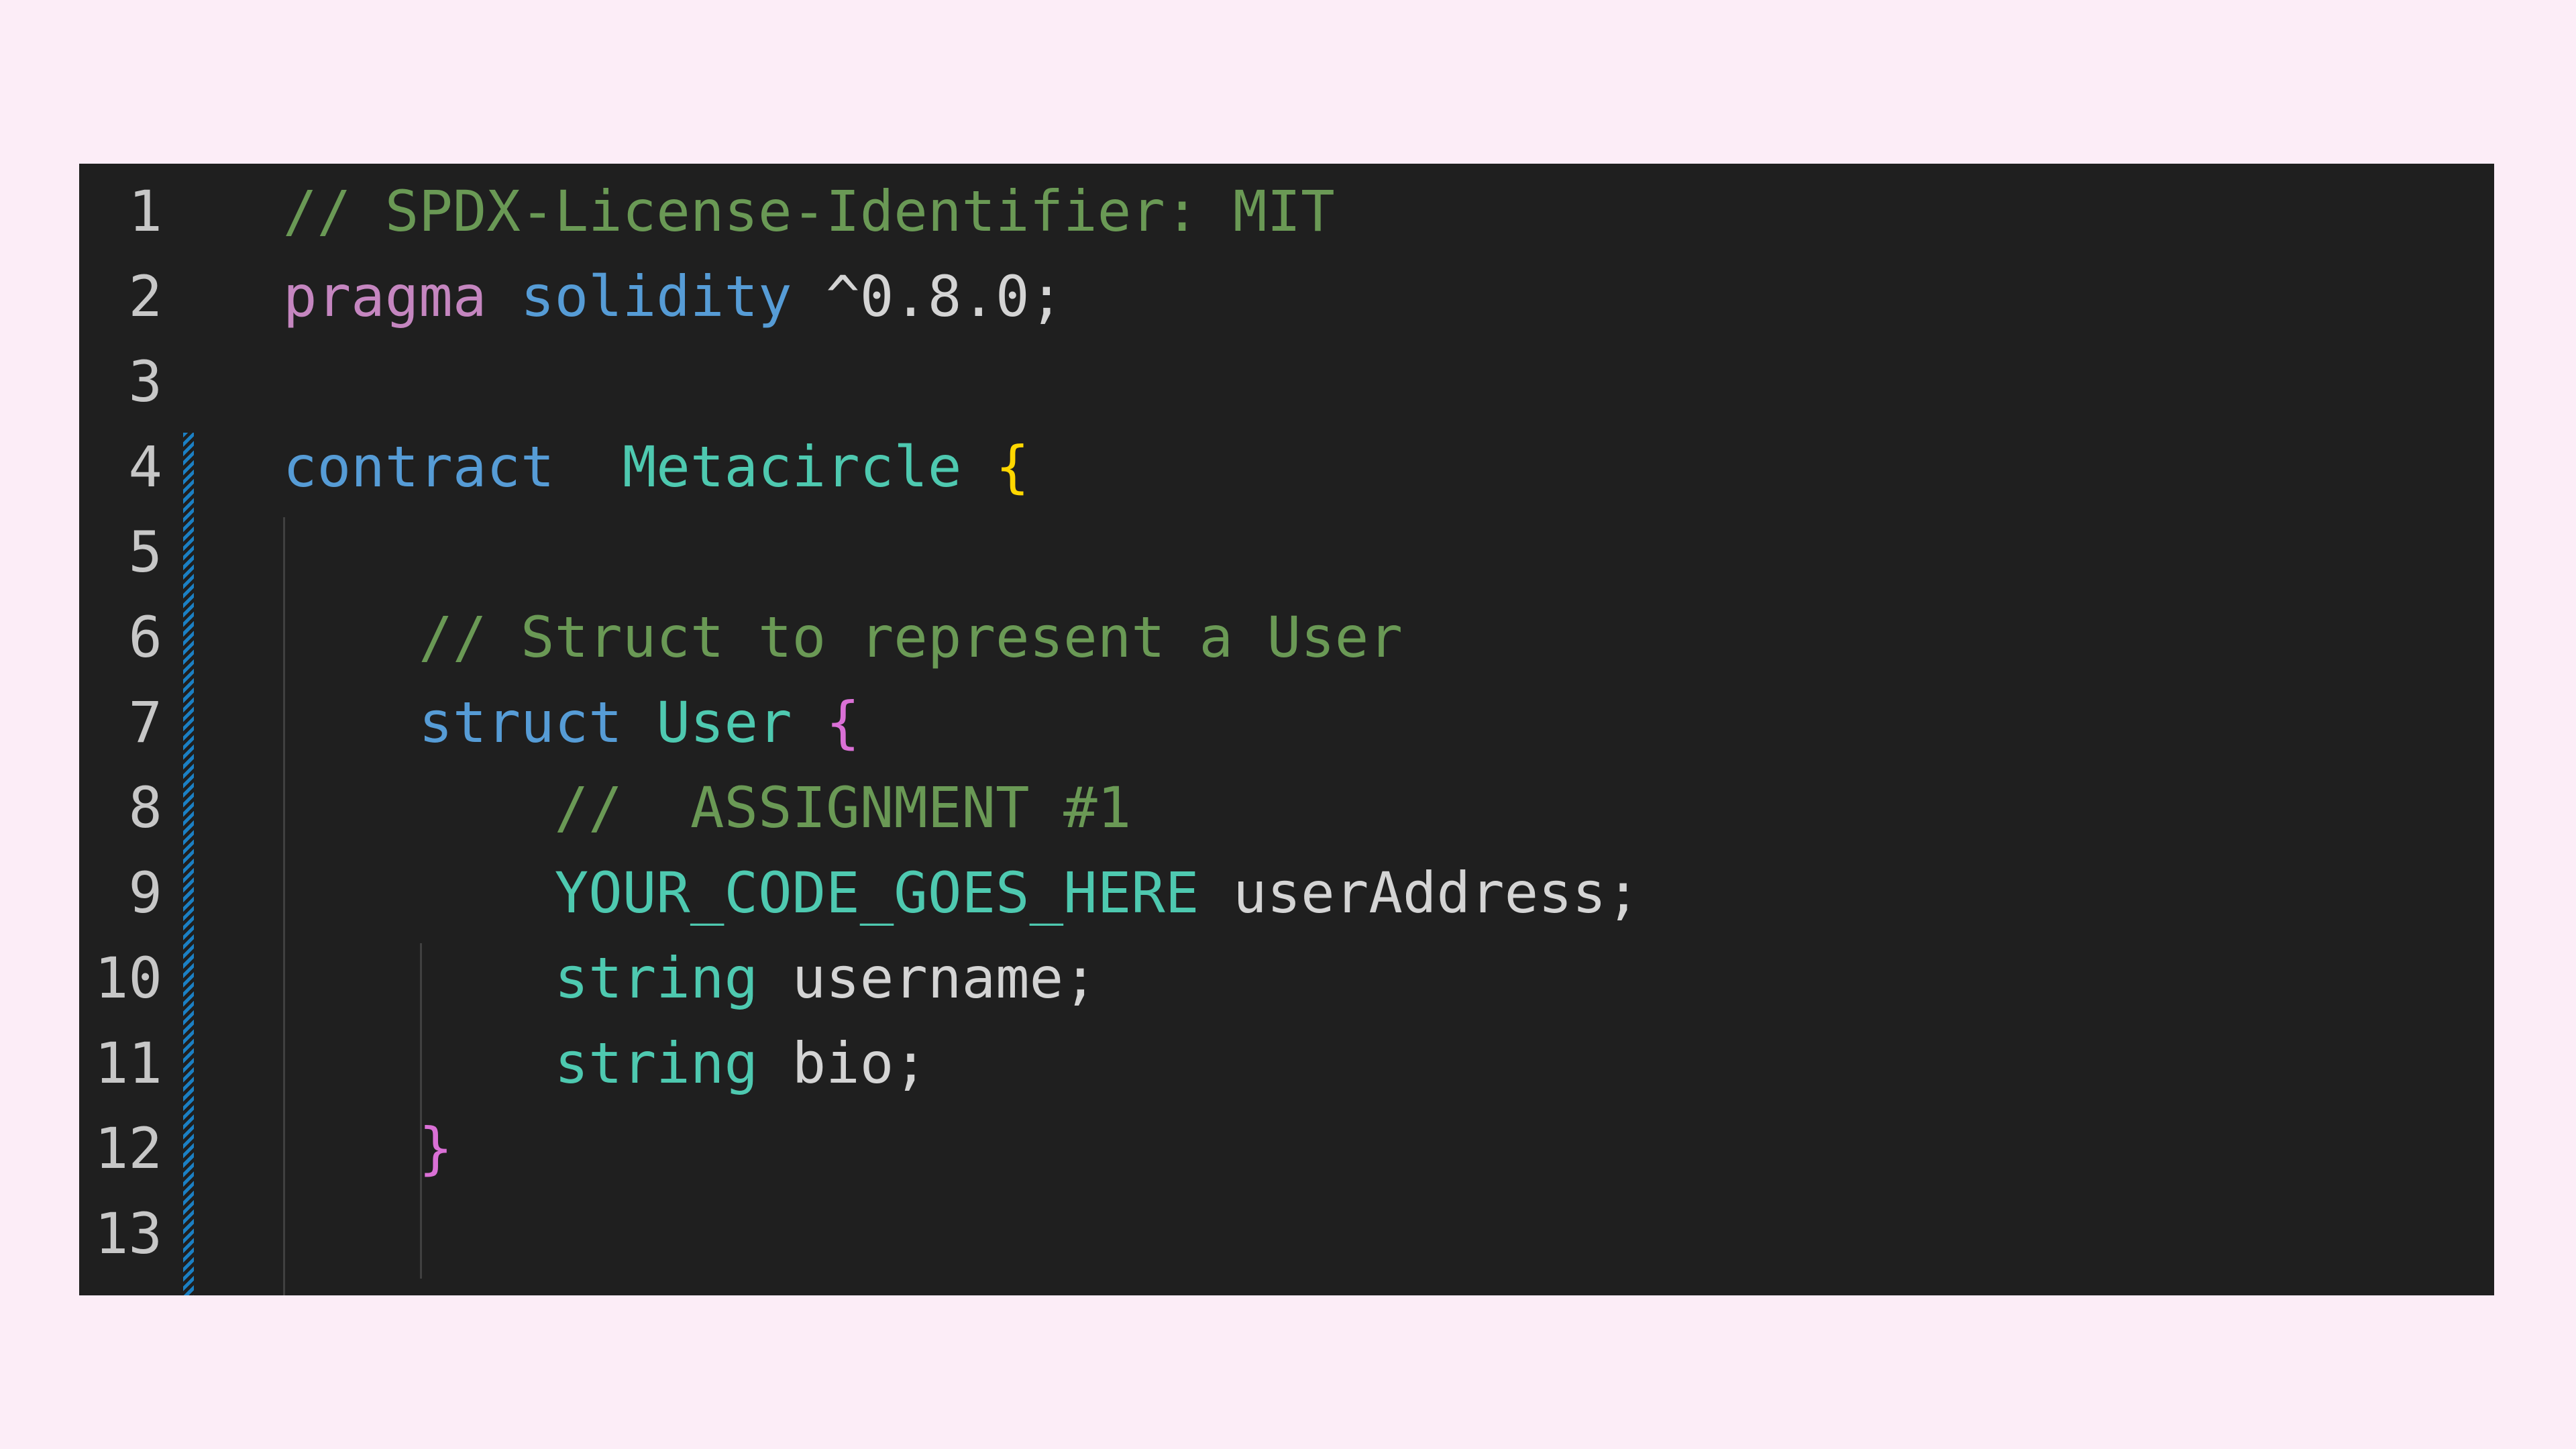 Image resolution: width=2576 pixels, height=1449 pixels. What do you see at coordinates (419, 467) in the screenshot?
I see `code-token-keyword-blue: contract` at bounding box center [419, 467].